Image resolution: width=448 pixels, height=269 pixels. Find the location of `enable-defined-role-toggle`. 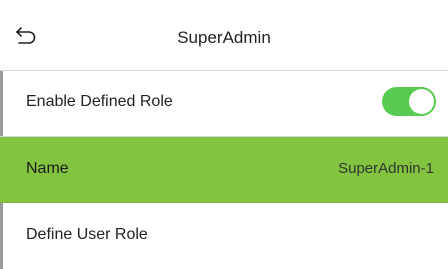

enable-defined-role-toggle is located at coordinates (409, 101).